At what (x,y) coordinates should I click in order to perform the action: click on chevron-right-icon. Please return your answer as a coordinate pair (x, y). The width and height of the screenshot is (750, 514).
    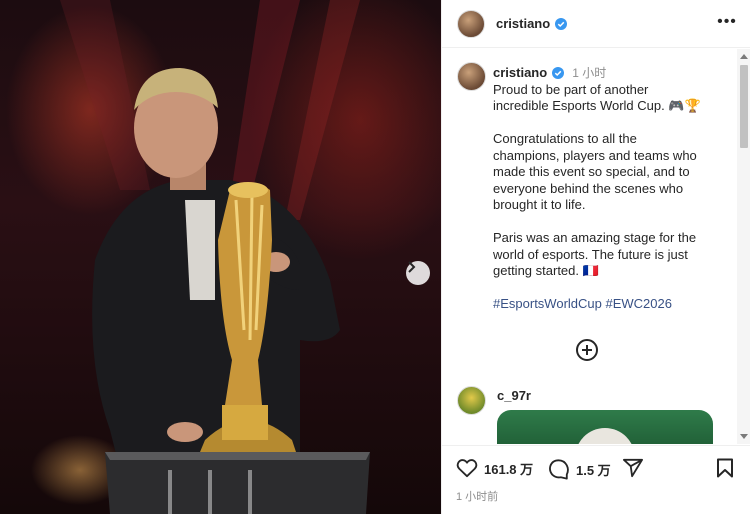
    Looking at the image, I should click on (412, 267).